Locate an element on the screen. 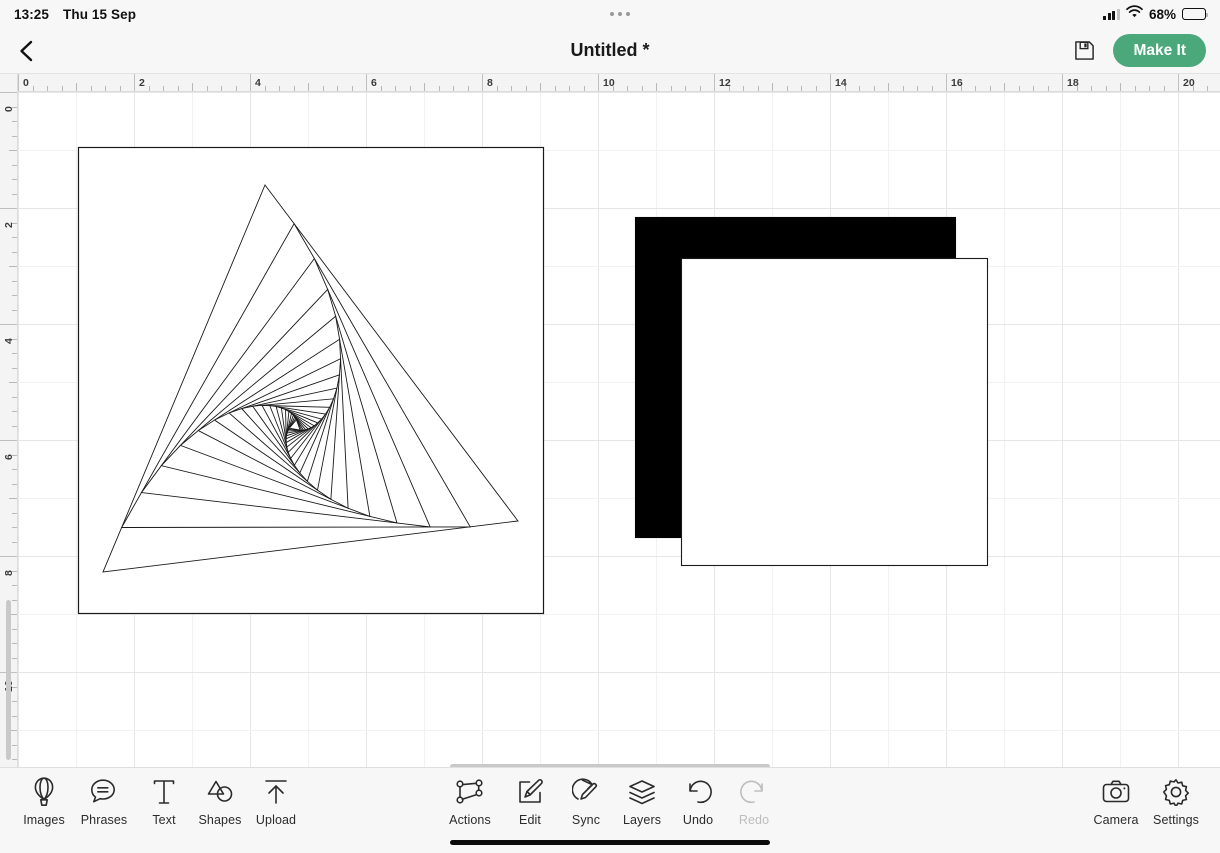  ruler-label: 2 is located at coordinates (142, 83).